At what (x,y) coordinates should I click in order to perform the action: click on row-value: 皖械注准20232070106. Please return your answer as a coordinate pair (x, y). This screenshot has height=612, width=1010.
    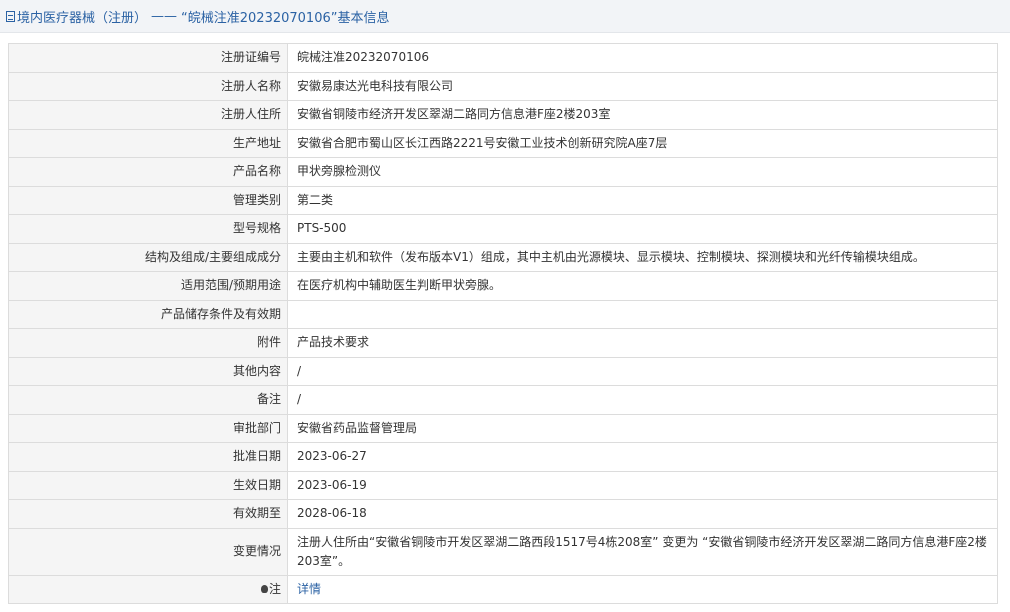
    Looking at the image, I should click on (642, 58).